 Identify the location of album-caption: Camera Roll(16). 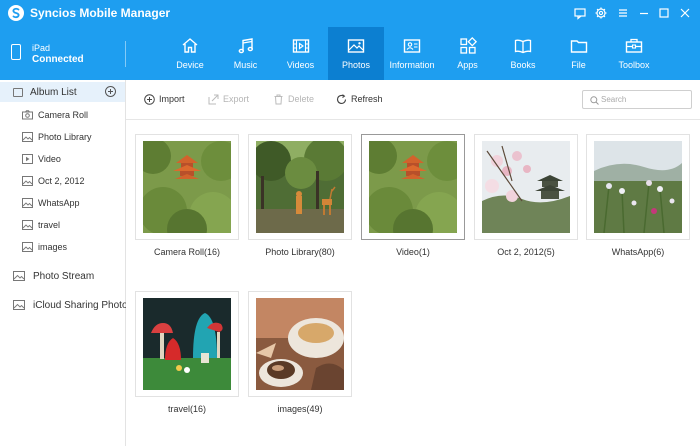
(187, 252).